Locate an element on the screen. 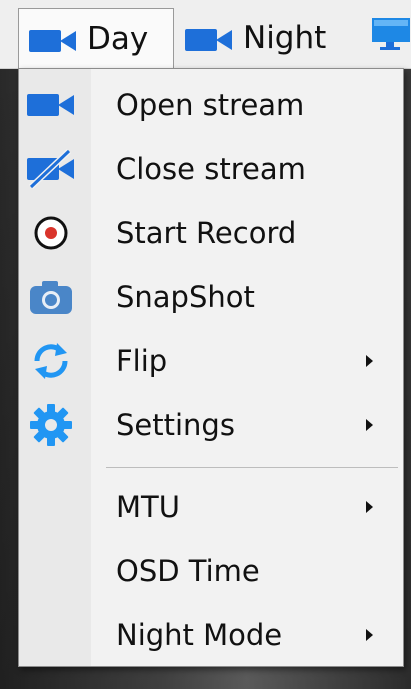  tab-monitor is located at coordinates (389, 38).